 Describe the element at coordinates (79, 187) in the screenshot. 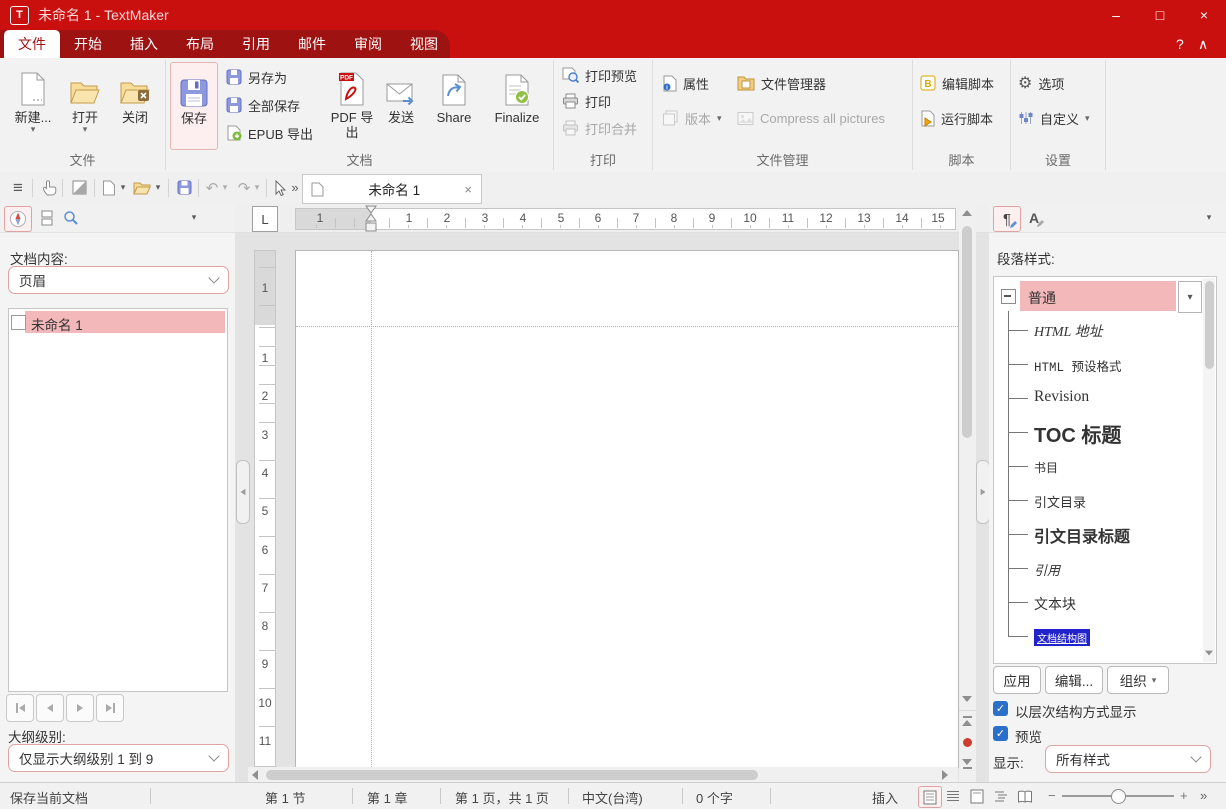

I see `object-mode-button` at that location.